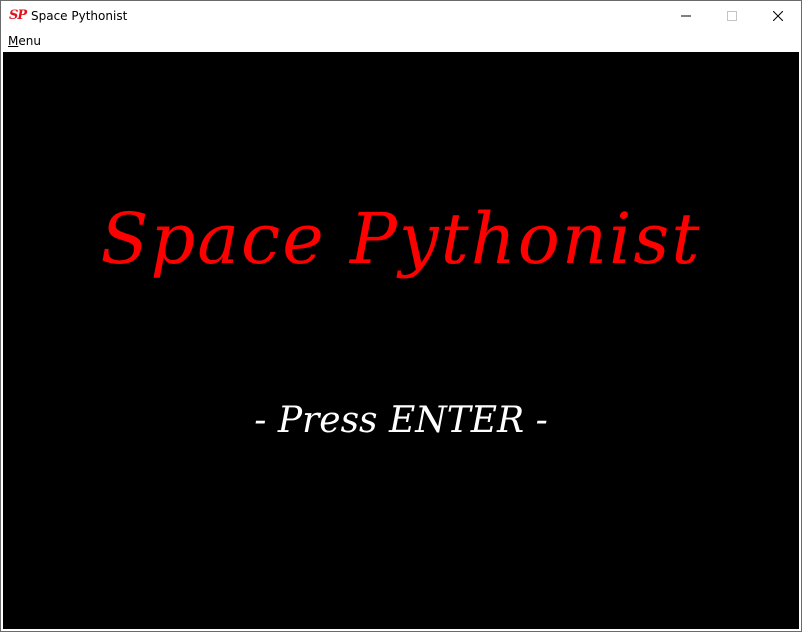 The width and height of the screenshot is (802, 632). What do you see at coordinates (79, 16) in the screenshot?
I see `window-title: Space Pythonist` at bounding box center [79, 16].